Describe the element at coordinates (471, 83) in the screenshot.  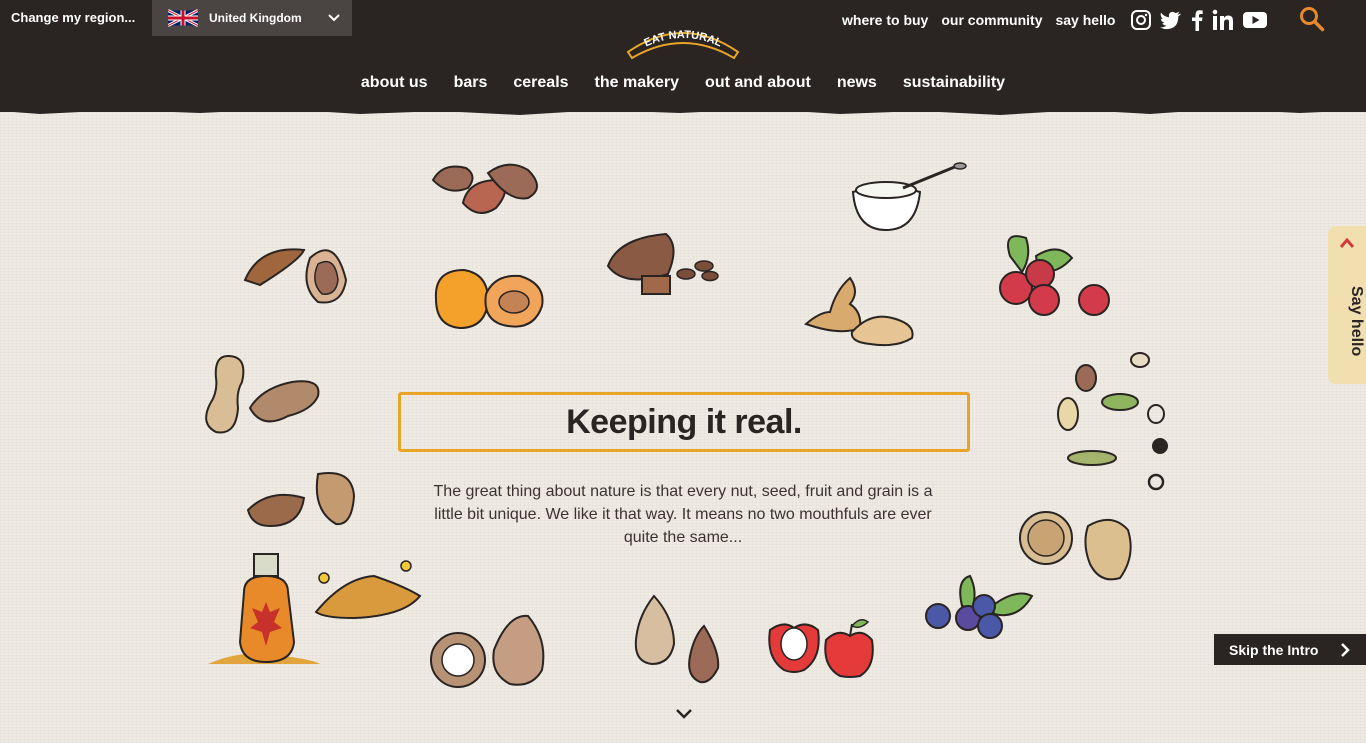
I see `nav-bars: bars` at that location.